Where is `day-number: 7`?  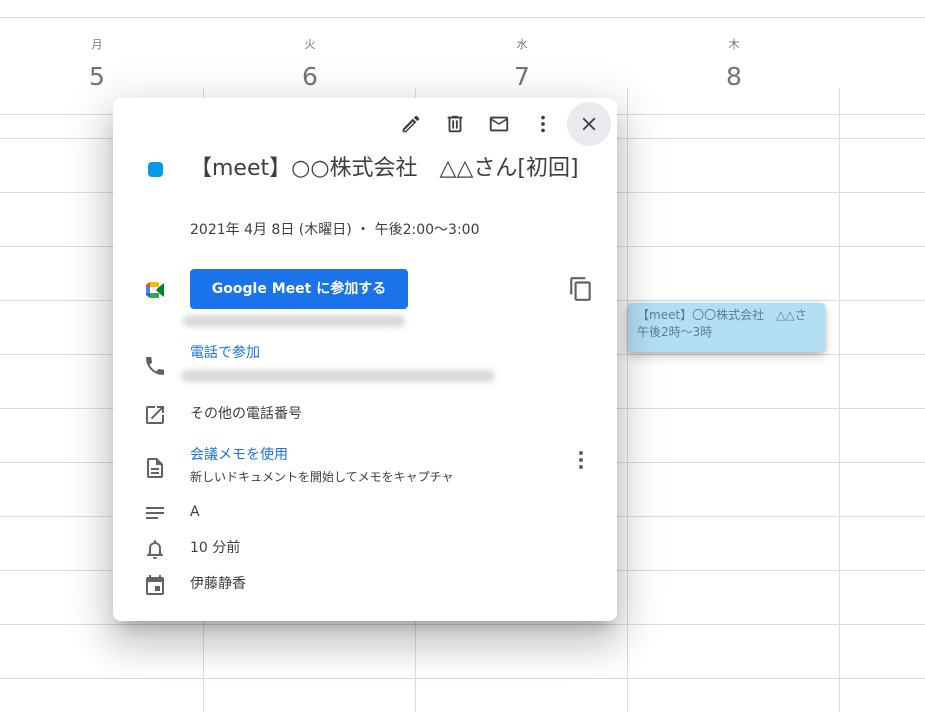
day-number: 7 is located at coordinates (522, 77).